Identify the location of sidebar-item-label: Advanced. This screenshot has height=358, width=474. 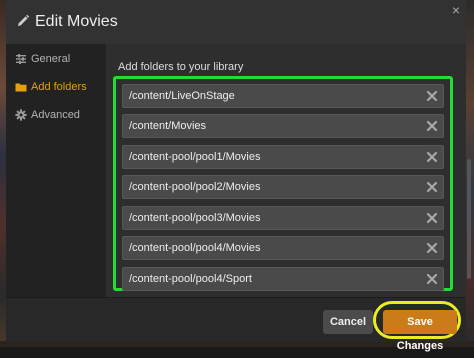
(55, 115).